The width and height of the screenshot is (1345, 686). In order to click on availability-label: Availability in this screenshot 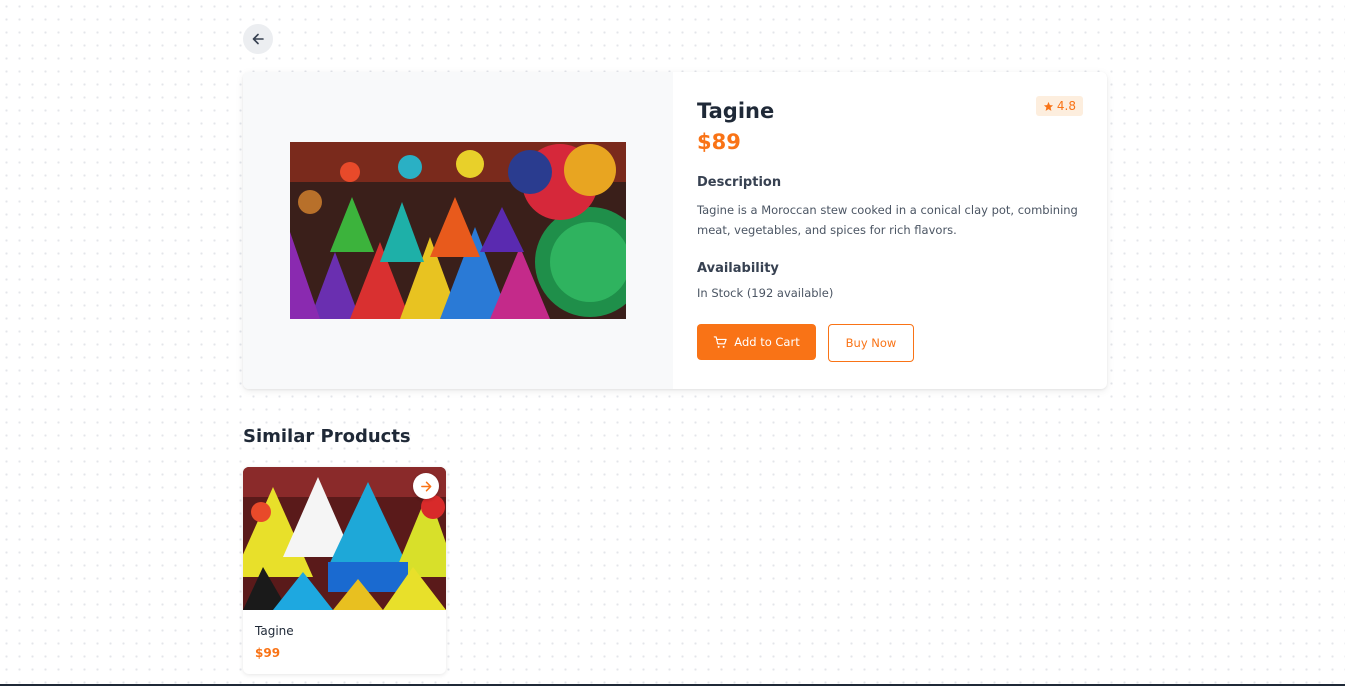, I will do `click(738, 268)`.